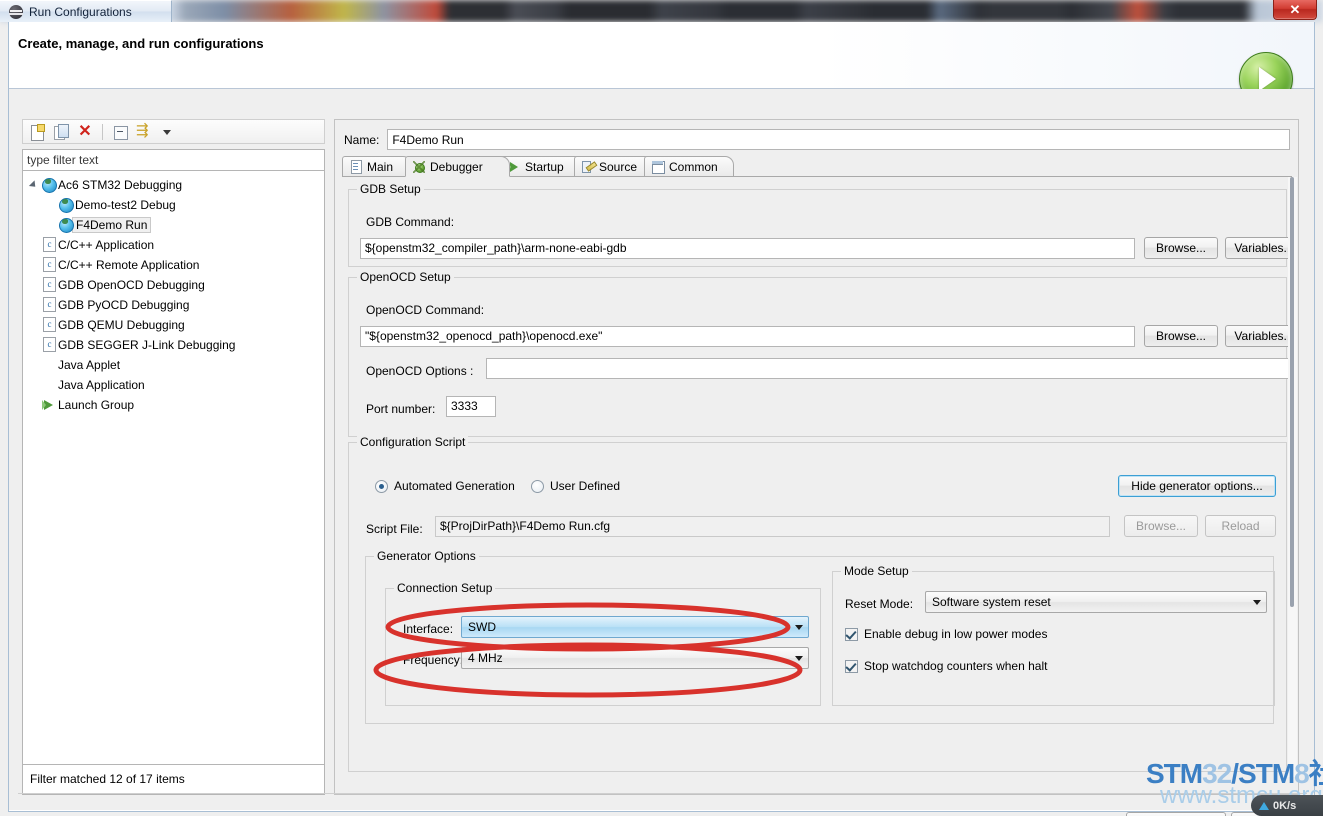 This screenshot has width=1323, height=816. Describe the element at coordinates (410, 222) in the screenshot. I see `gdb-command-label: GDB Command:` at that location.